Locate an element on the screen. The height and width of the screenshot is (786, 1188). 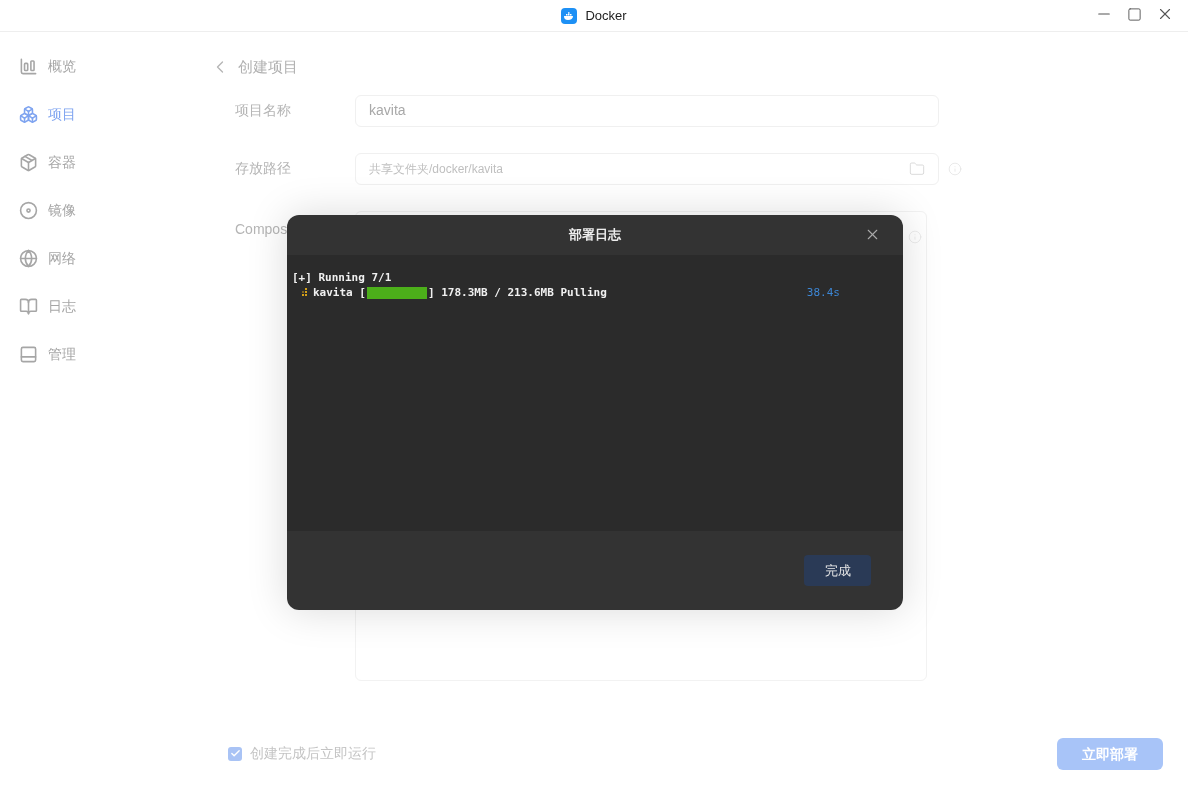
log-line: [+] Running 7/1 is located at coordinates (342, 277).